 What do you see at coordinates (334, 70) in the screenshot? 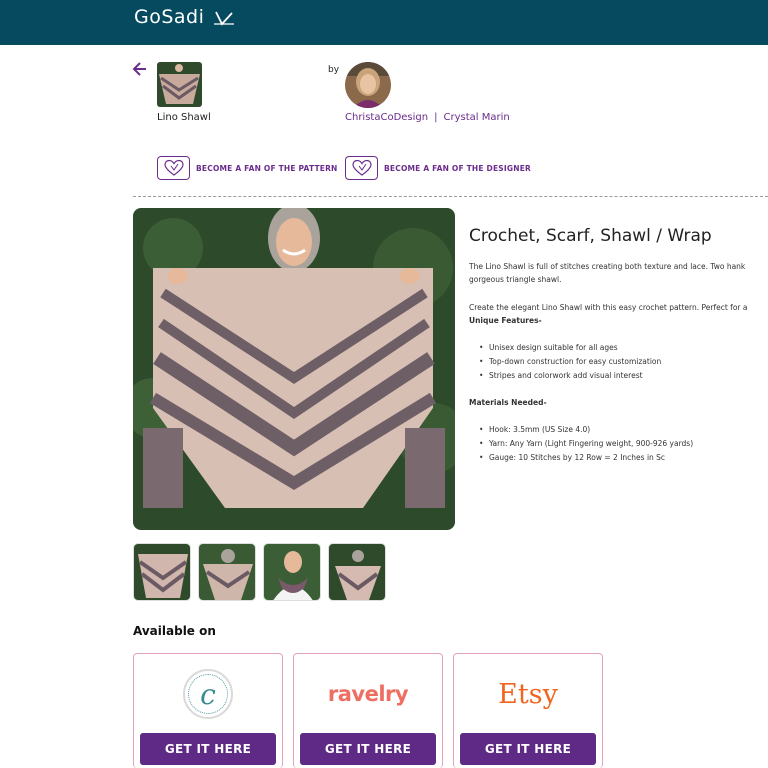
I see `by-label: by` at bounding box center [334, 70].